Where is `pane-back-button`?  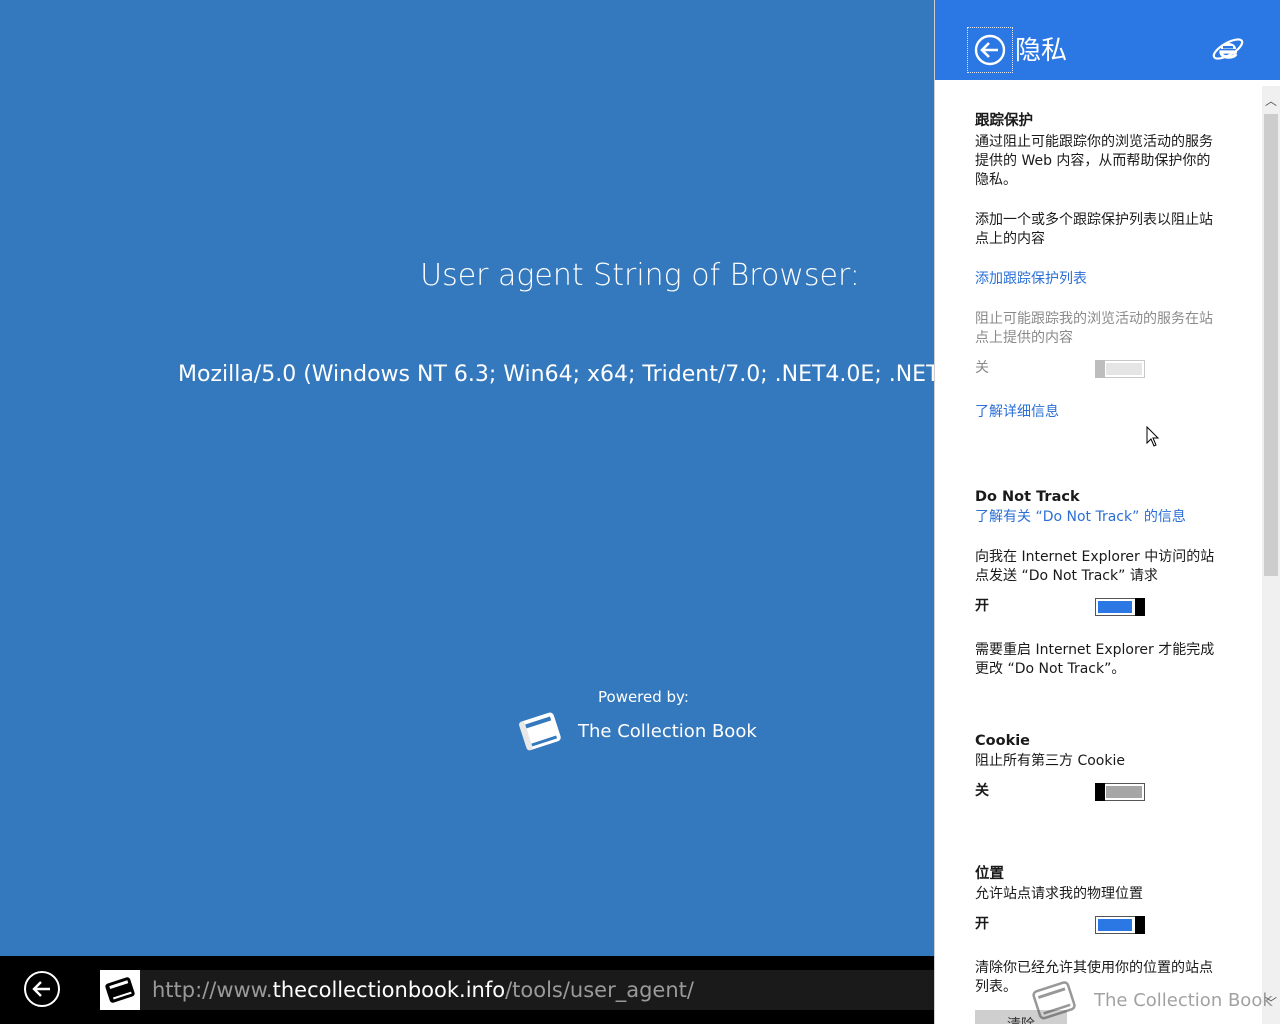
pane-back-button is located at coordinates (990, 50).